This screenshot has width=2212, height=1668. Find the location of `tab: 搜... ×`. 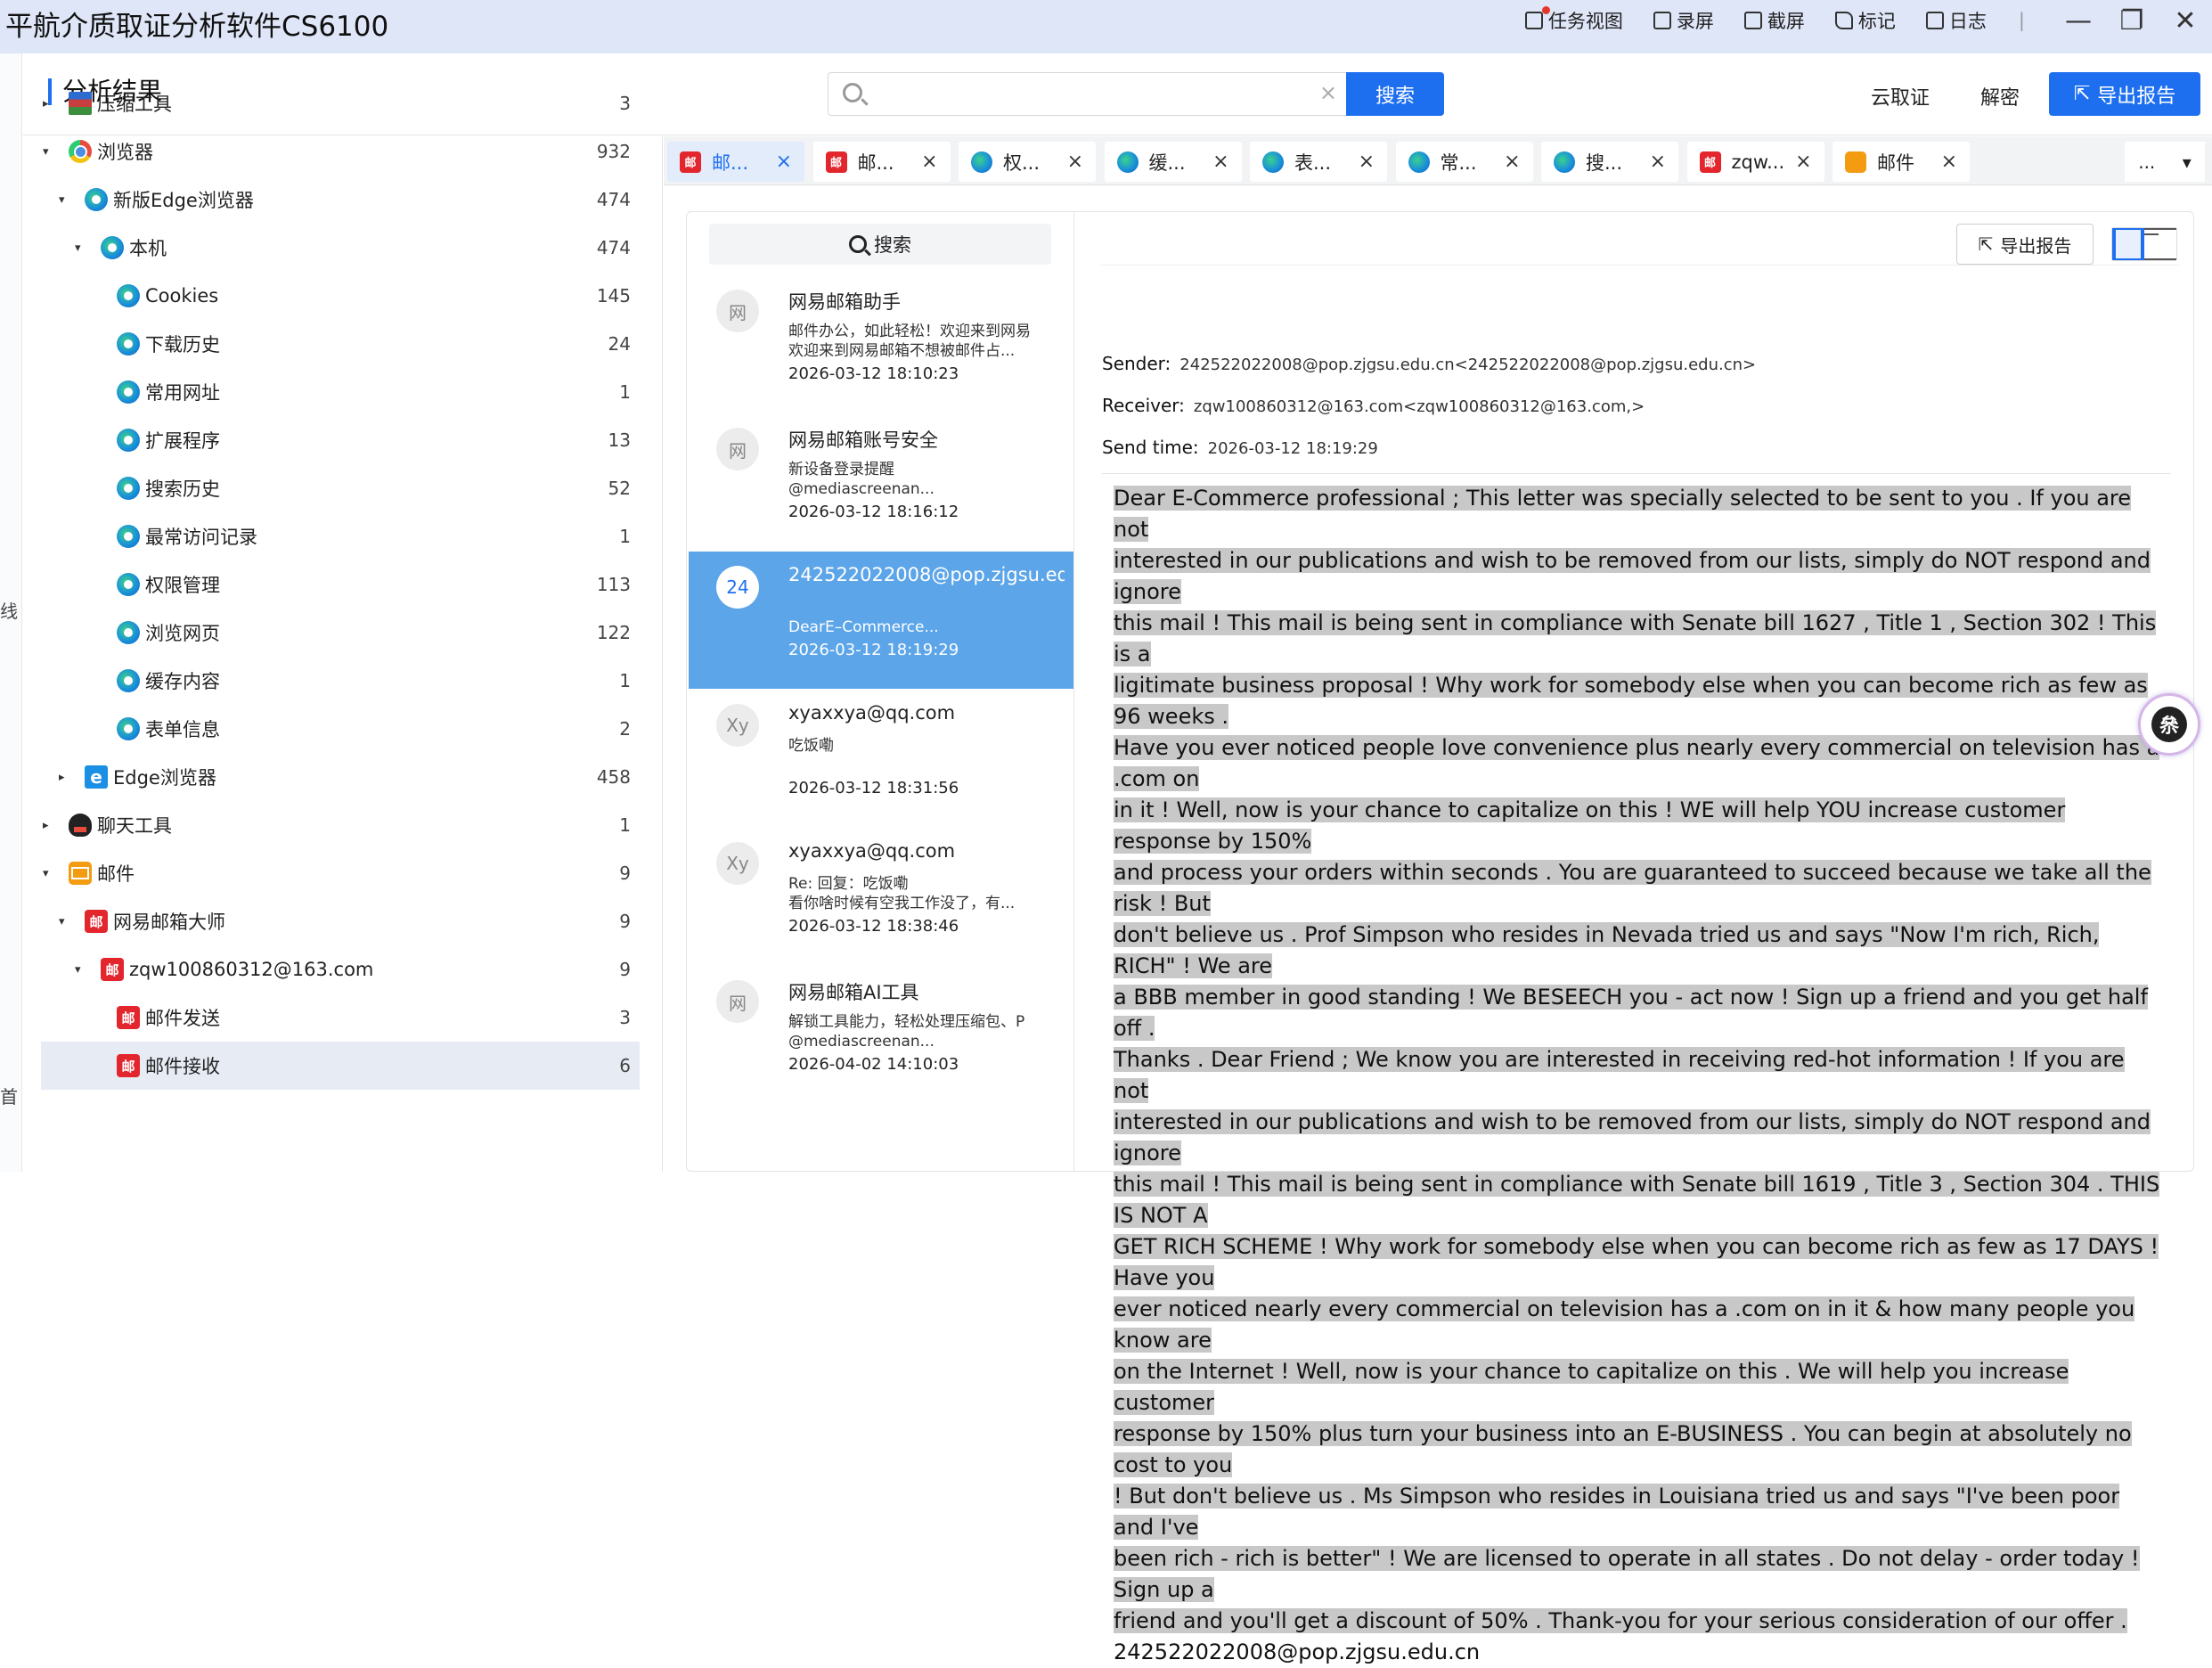

tab: 搜... × is located at coordinates (1610, 162).